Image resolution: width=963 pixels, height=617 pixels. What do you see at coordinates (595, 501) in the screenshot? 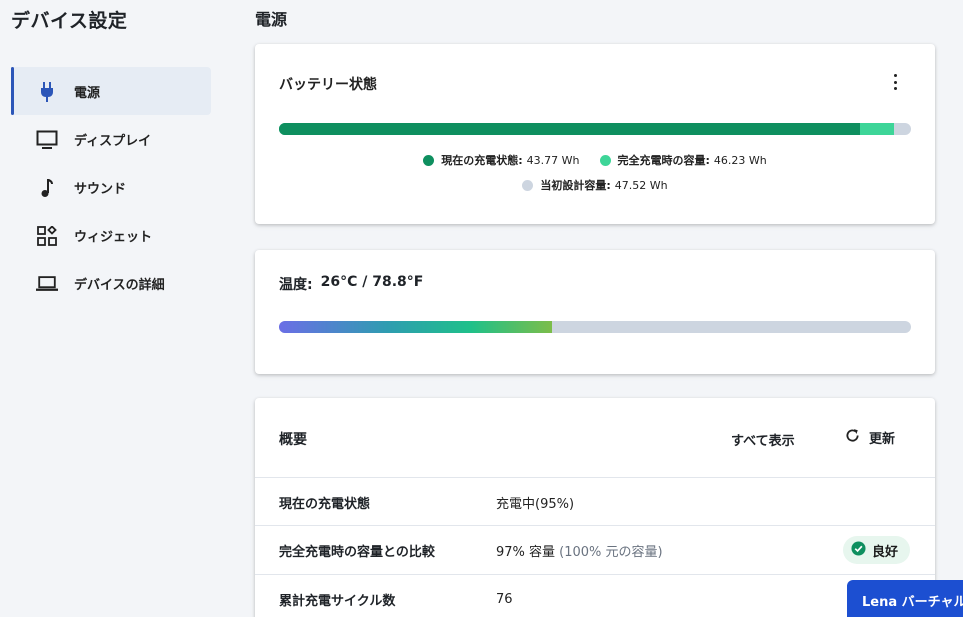
I see `table-row: 現在の充電状態 充電中(95%)` at bounding box center [595, 501].